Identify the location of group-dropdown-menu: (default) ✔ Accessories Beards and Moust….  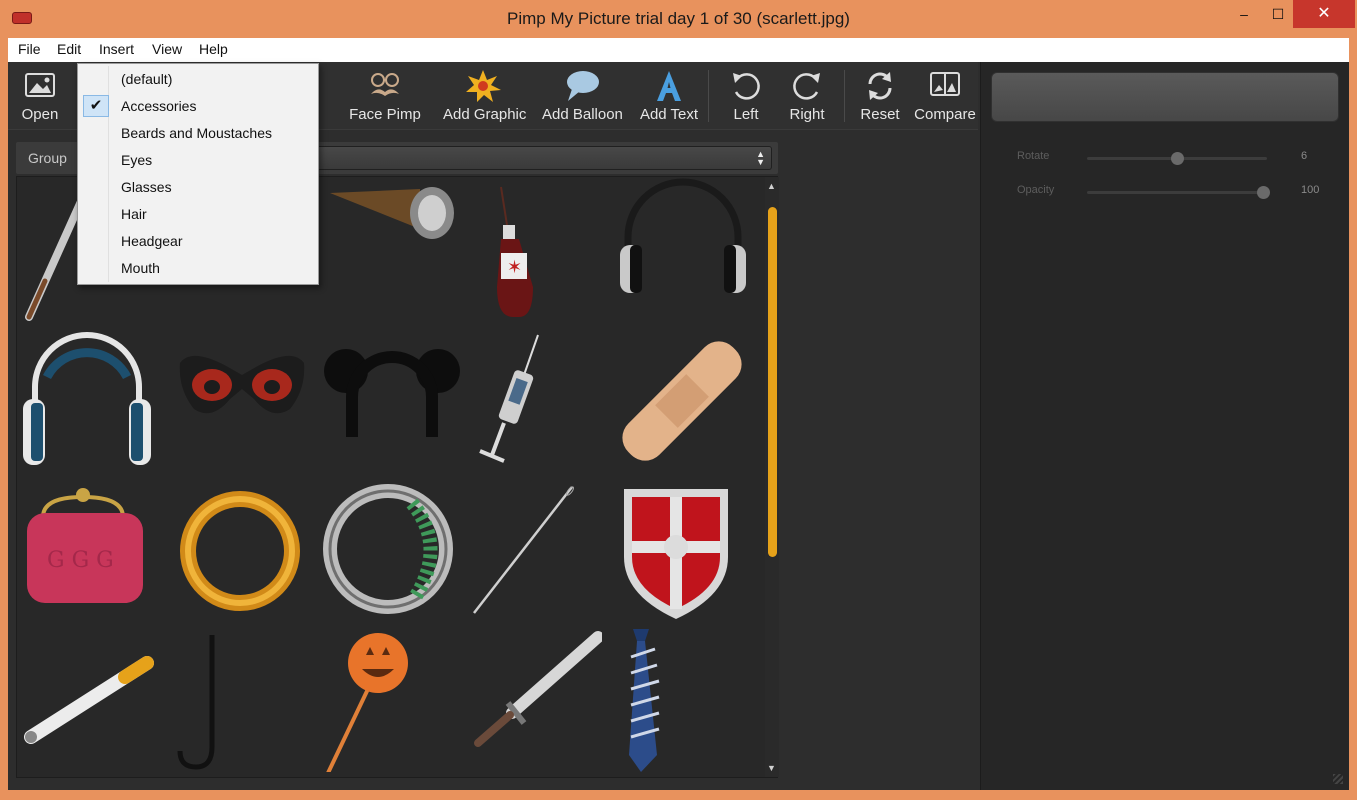
(198, 174).